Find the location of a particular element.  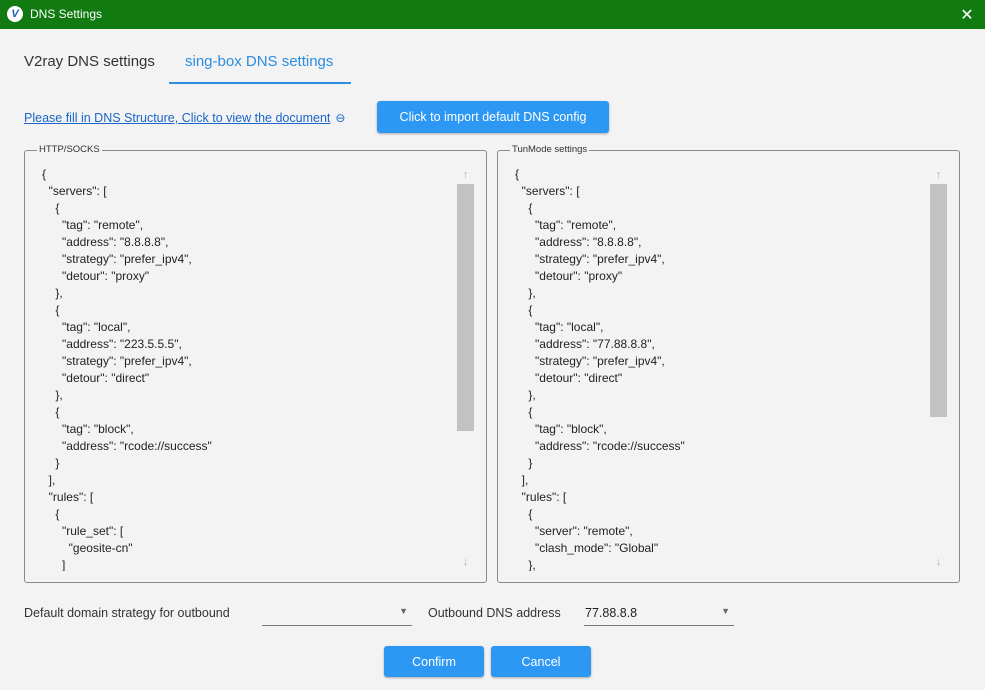

tun-mode-scrollbar: ↑ ↓ is located at coordinates (938, 368).